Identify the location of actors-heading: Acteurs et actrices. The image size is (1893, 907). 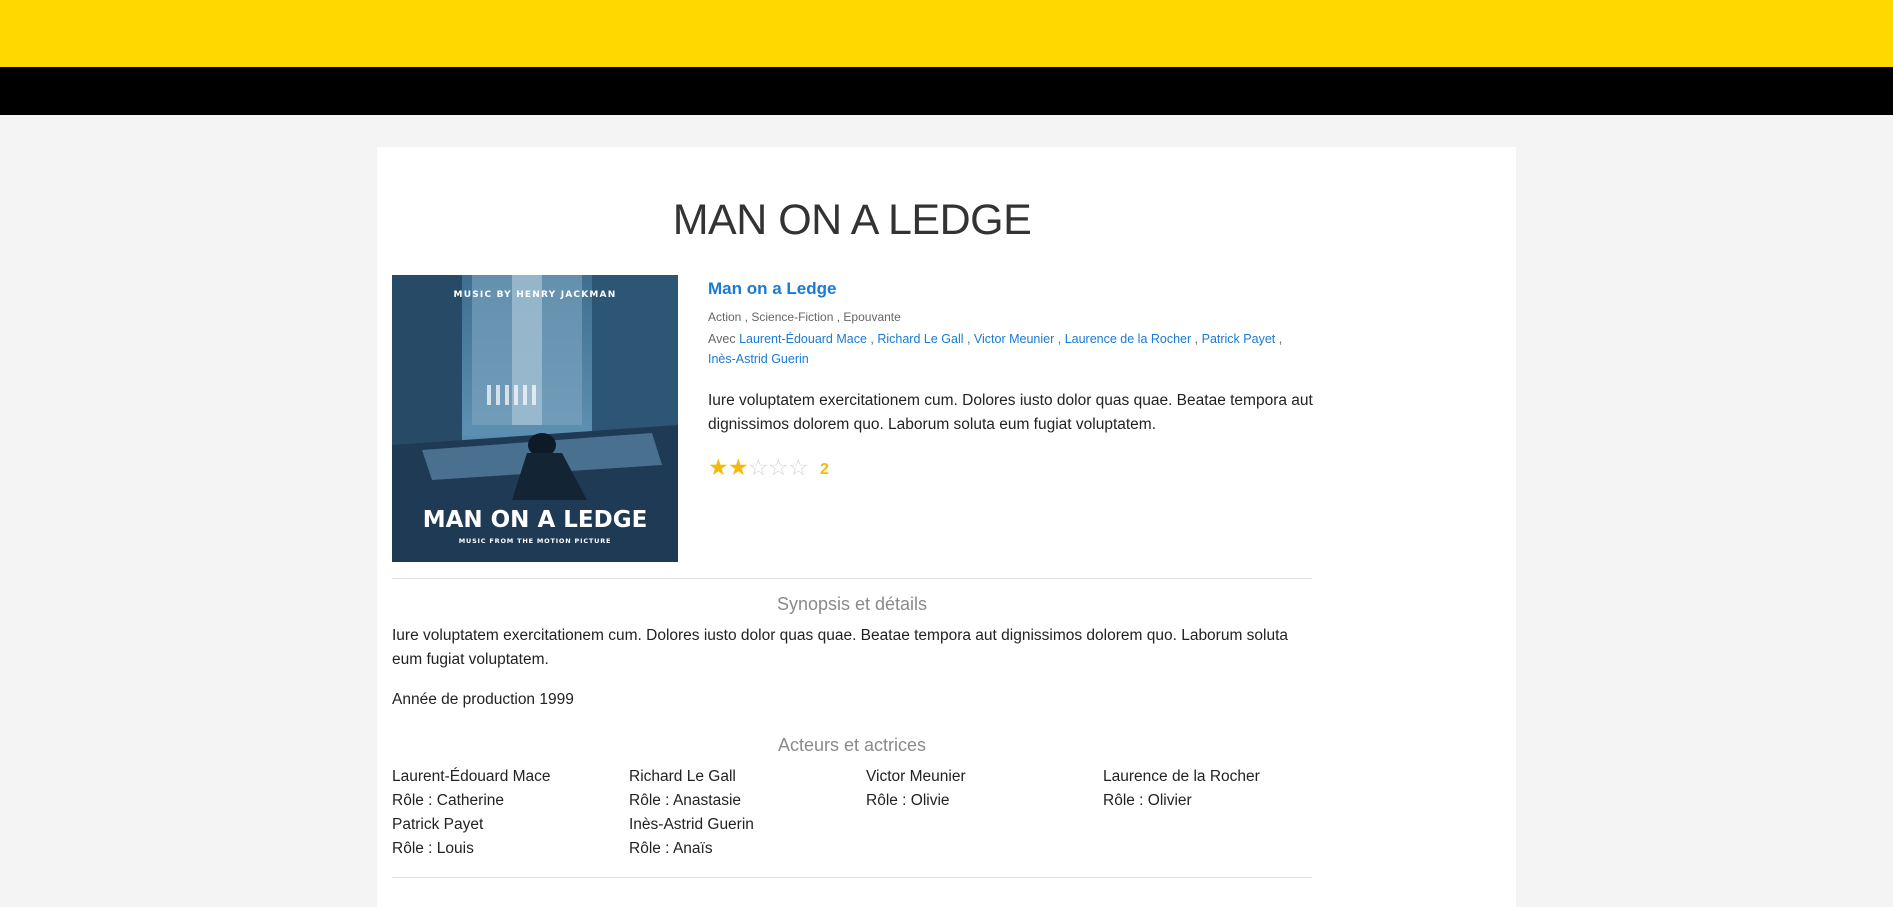
(852, 745).